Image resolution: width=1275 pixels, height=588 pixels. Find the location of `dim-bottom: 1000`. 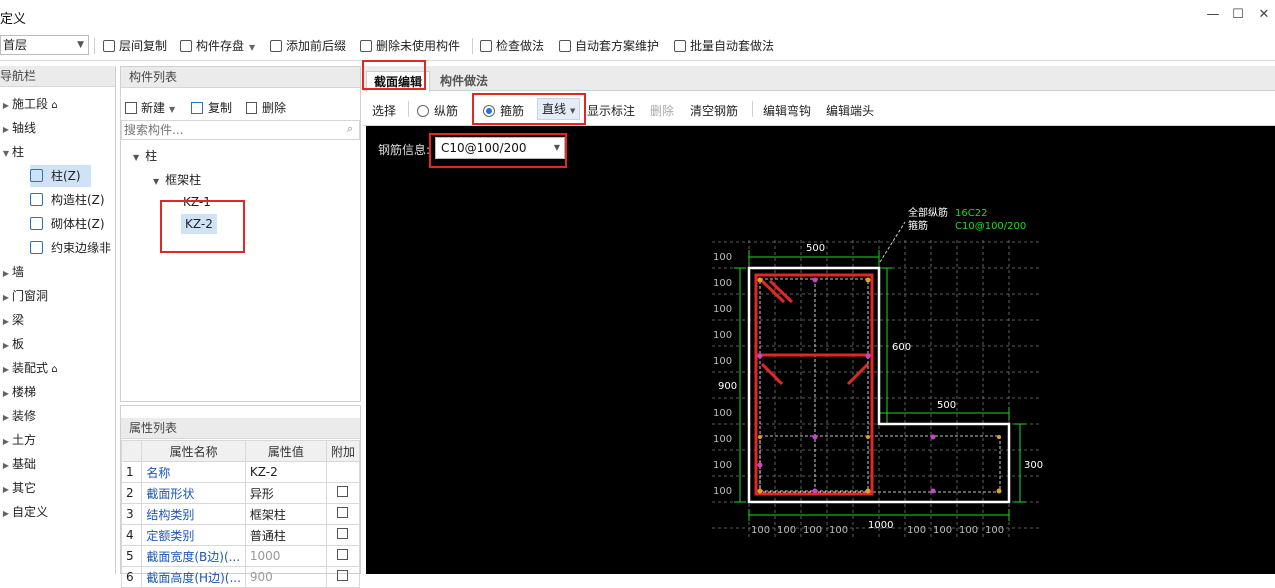

dim-bottom: 1000 is located at coordinates (880, 525).